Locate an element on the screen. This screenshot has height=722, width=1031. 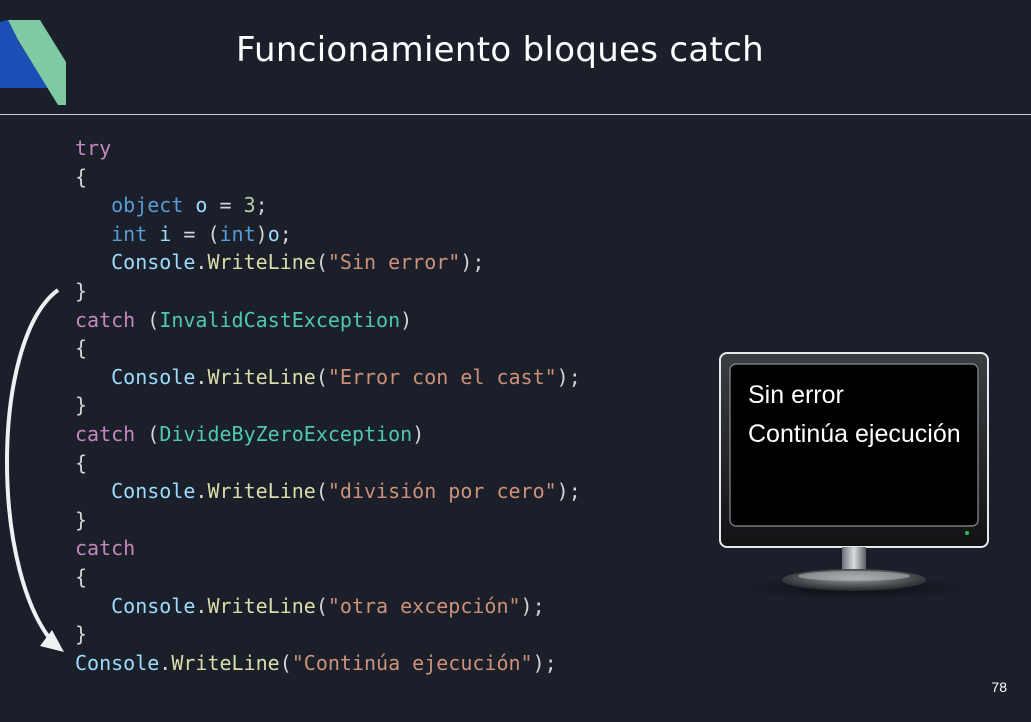
page-number: 78 is located at coordinates (999, 687).